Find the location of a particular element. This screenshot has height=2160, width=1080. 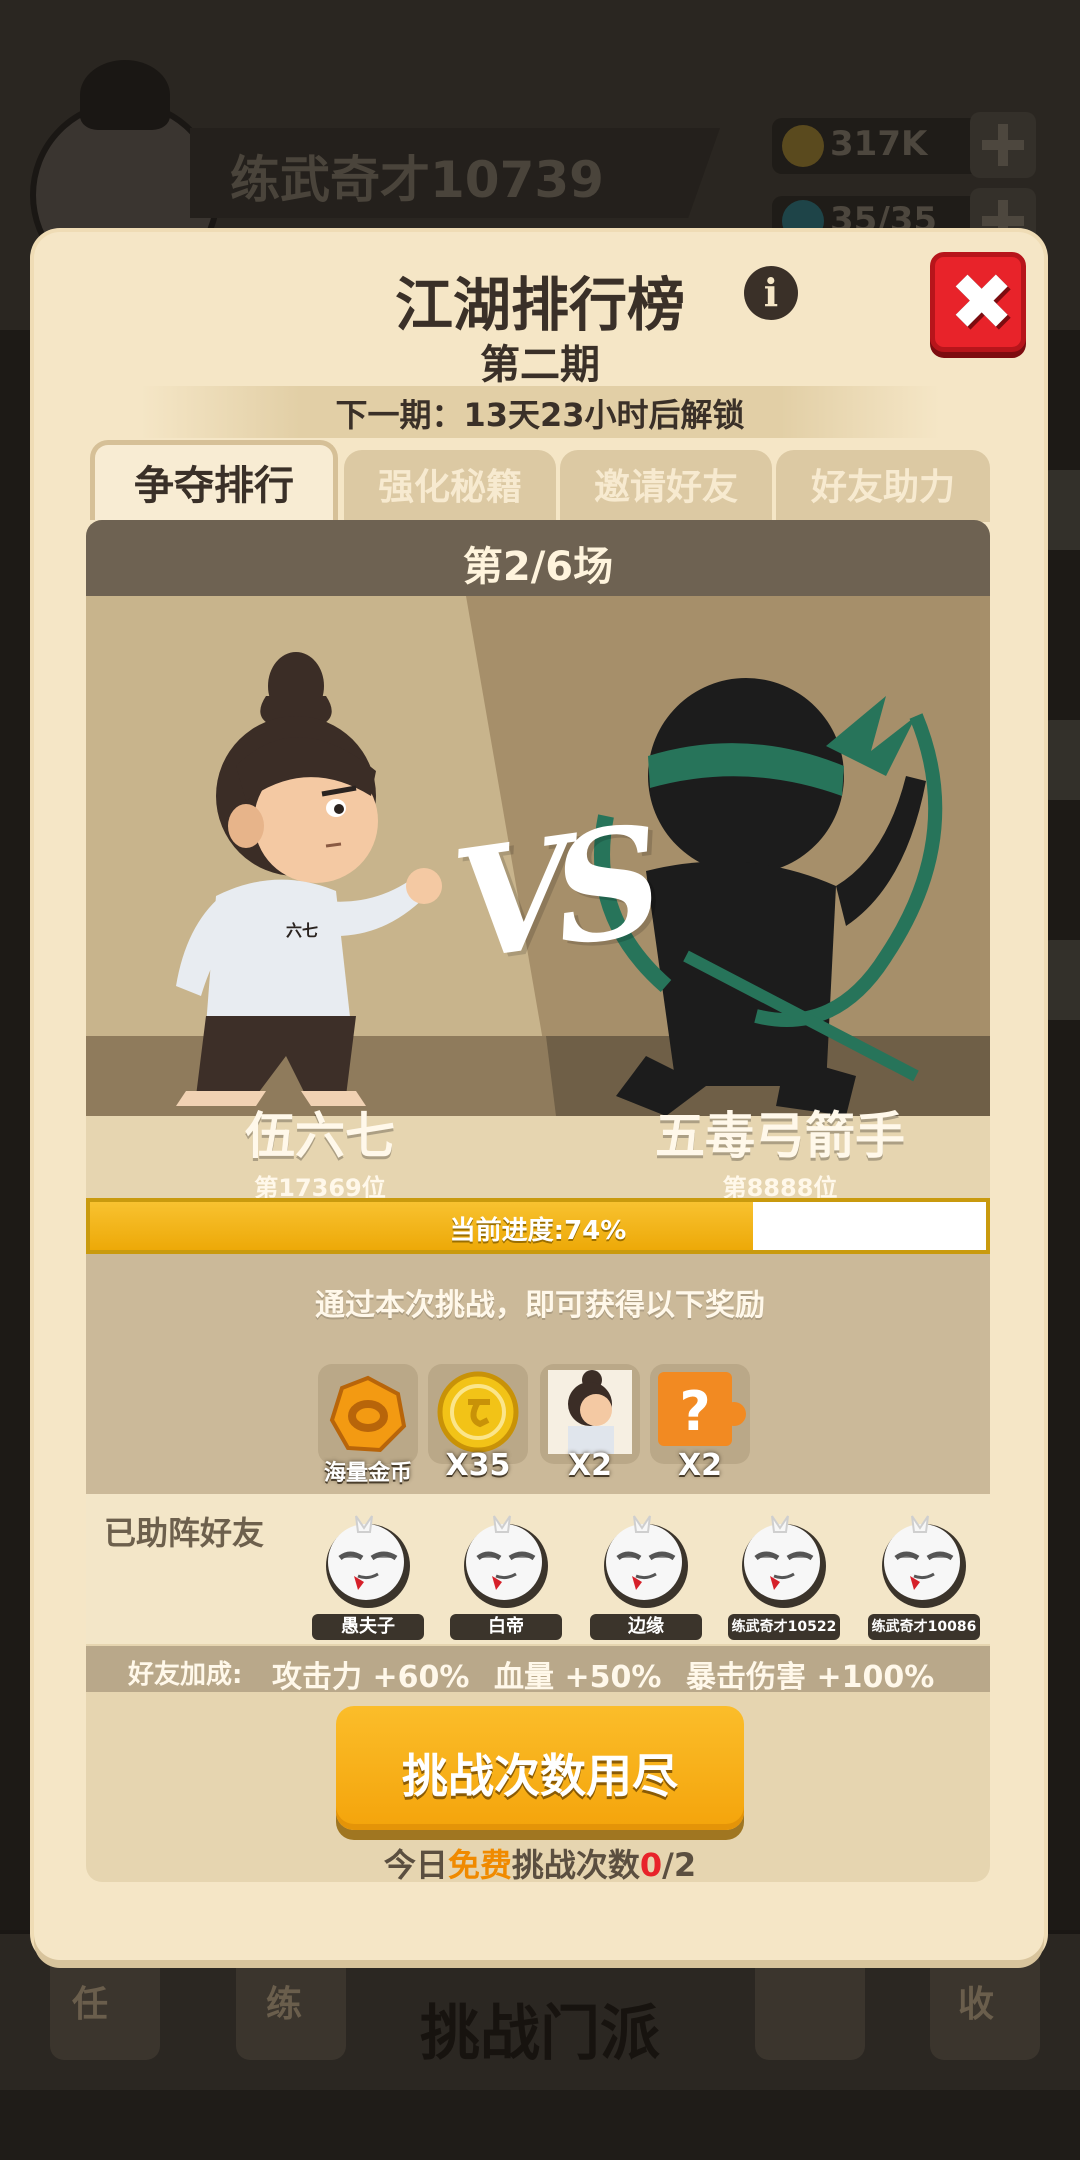

background-avatar-hair is located at coordinates (125, 95).